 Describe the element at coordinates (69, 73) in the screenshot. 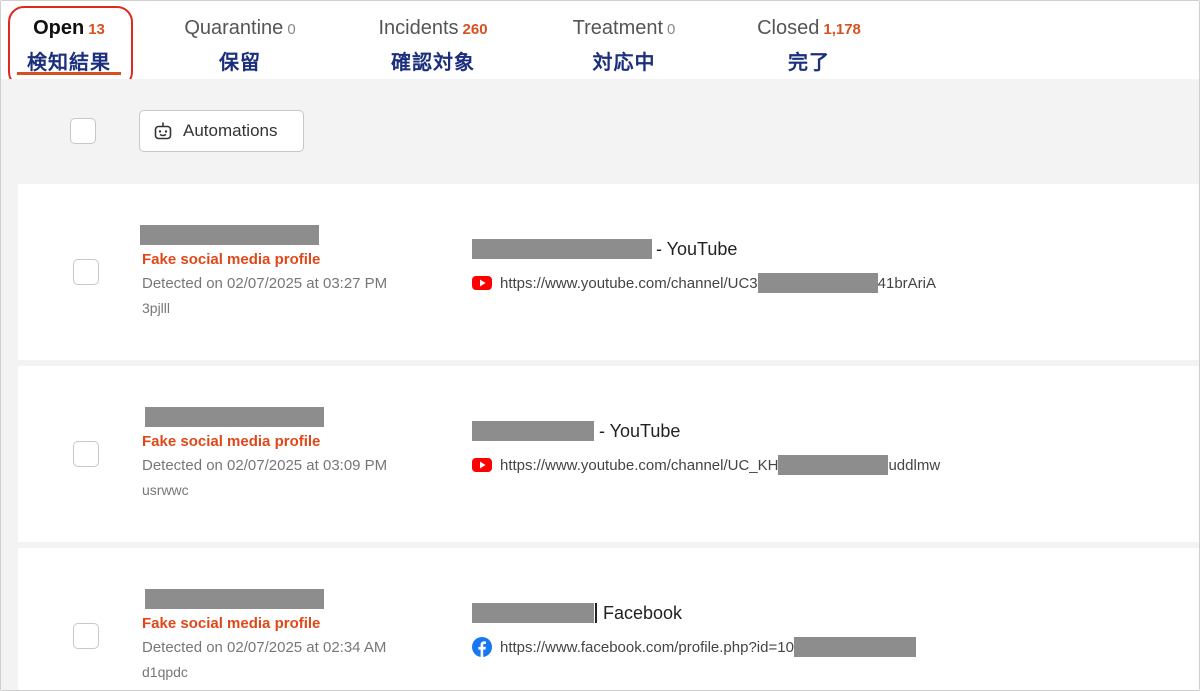

I see `active-tab-underline` at that location.